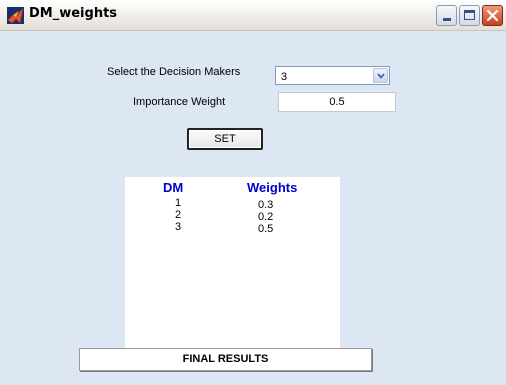 The height and width of the screenshot is (385, 506). I want to click on close-button, so click(492, 15).